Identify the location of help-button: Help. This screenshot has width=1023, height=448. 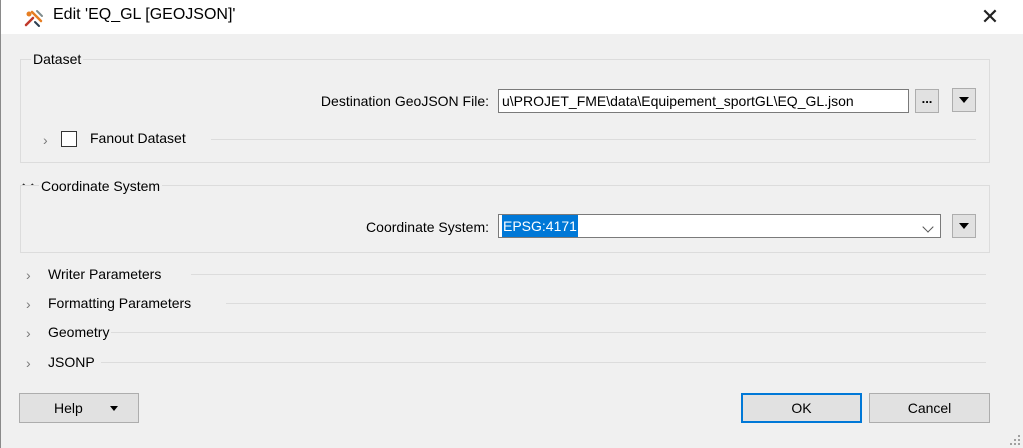
(79, 408).